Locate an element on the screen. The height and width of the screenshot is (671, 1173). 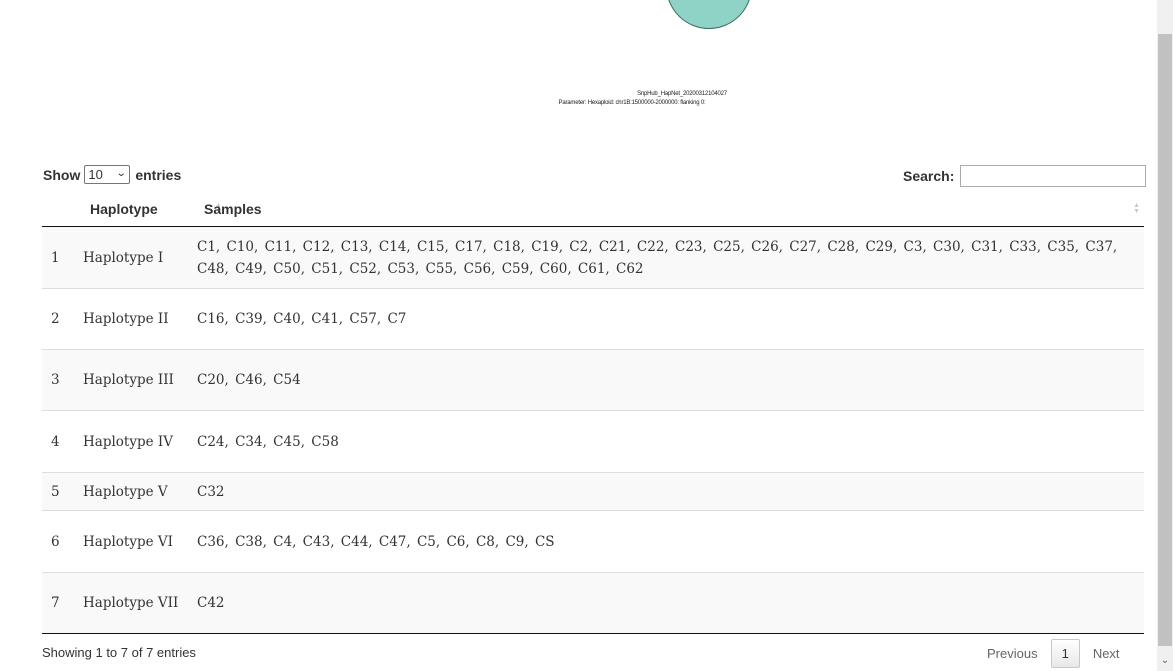
search-input is located at coordinates (1053, 176).